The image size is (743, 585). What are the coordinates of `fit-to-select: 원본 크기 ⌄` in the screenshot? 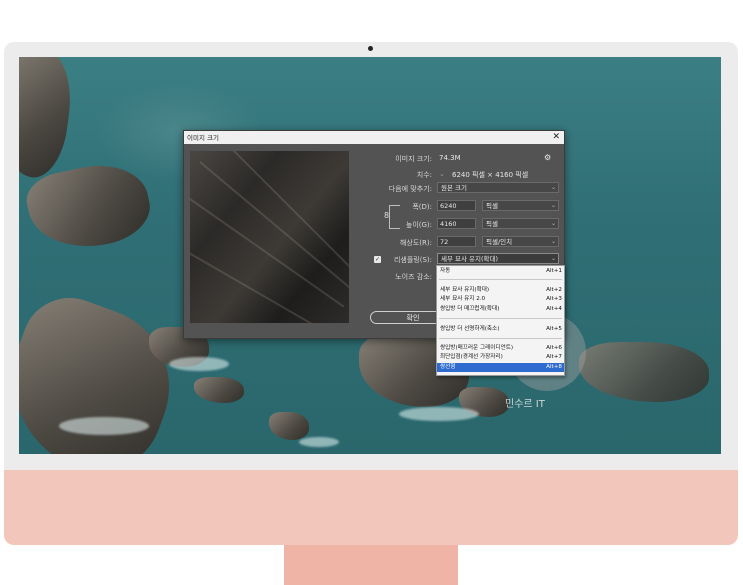 It's located at (498, 187).